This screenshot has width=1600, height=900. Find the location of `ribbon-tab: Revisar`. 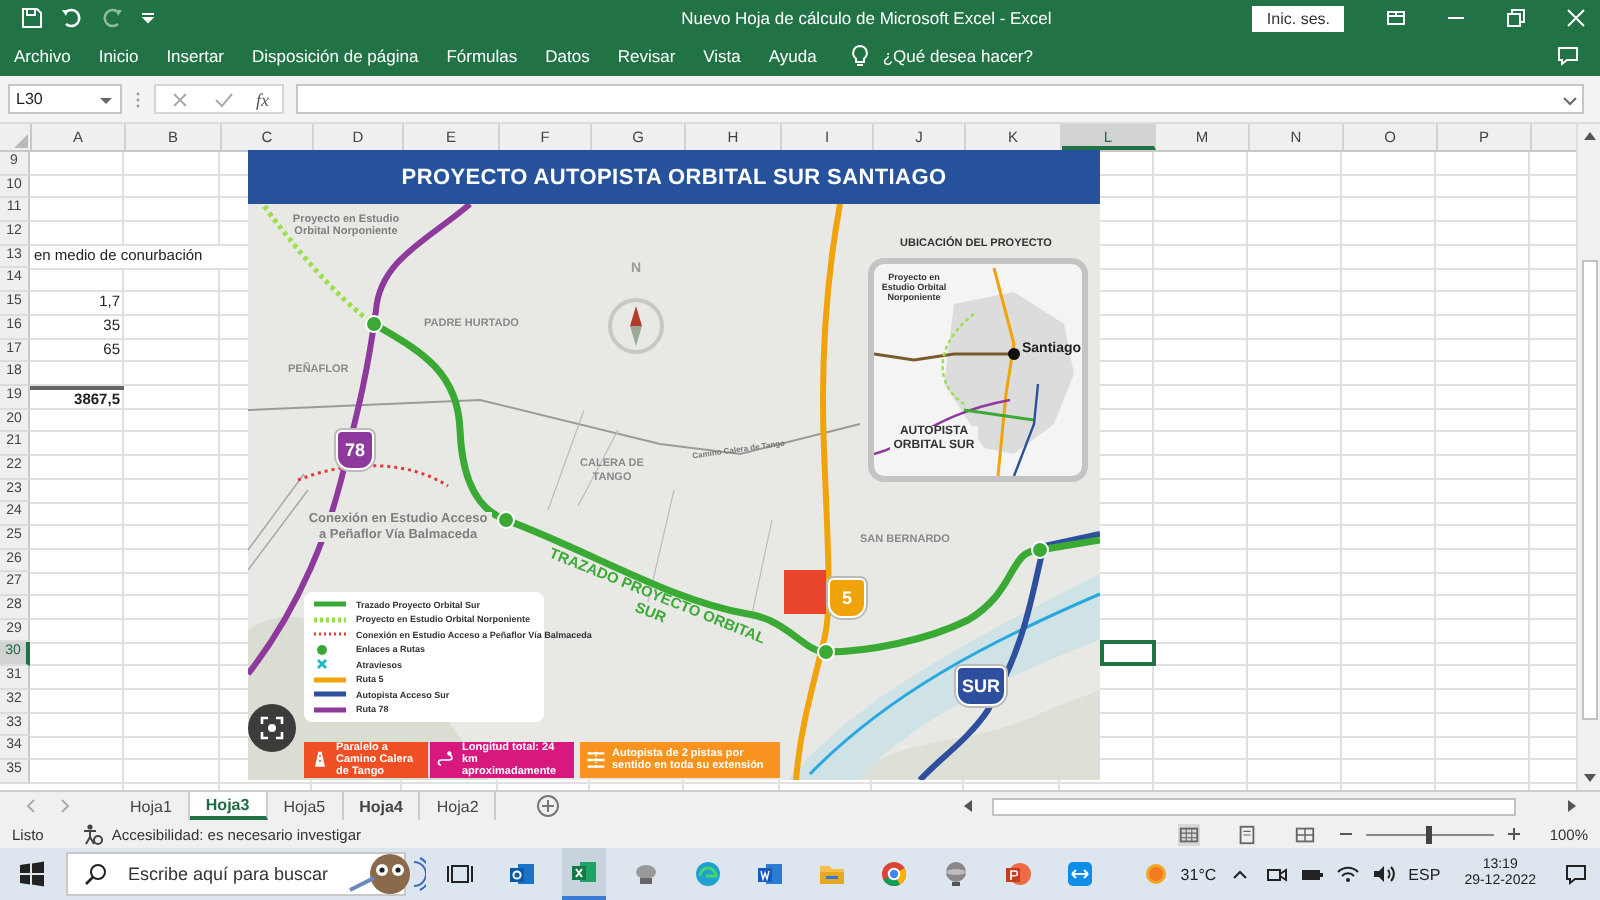

ribbon-tab: Revisar is located at coordinates (646, 56).